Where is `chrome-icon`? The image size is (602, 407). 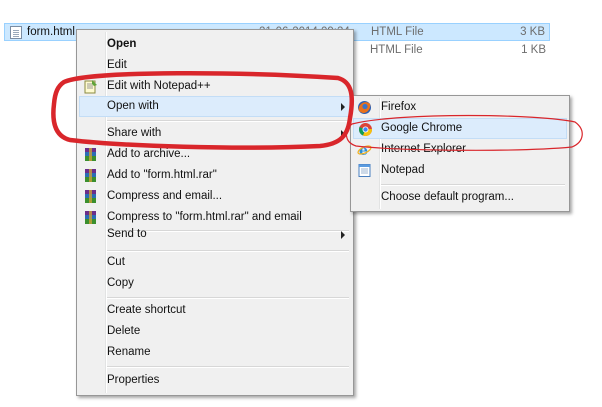 chrome-icon is located at coordinates (366, 130).